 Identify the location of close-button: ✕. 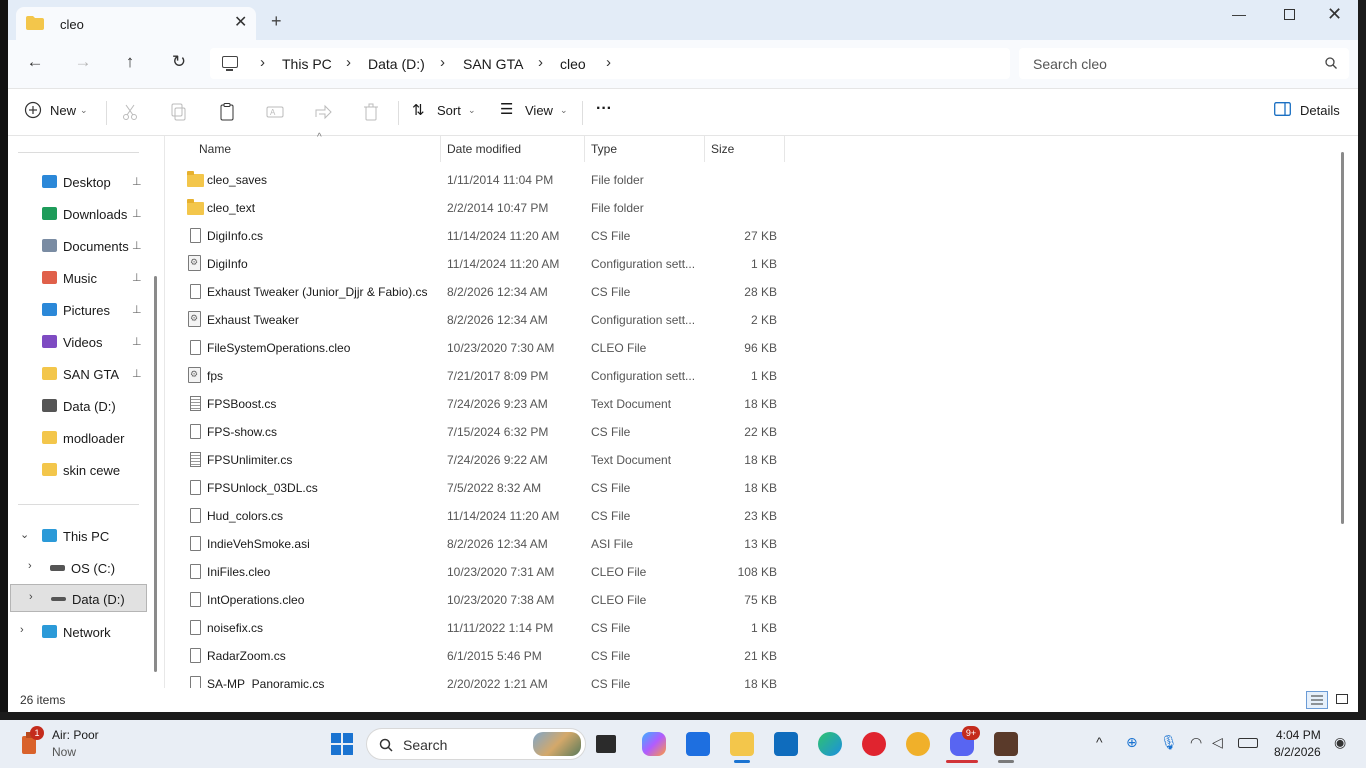
(1334, 14).